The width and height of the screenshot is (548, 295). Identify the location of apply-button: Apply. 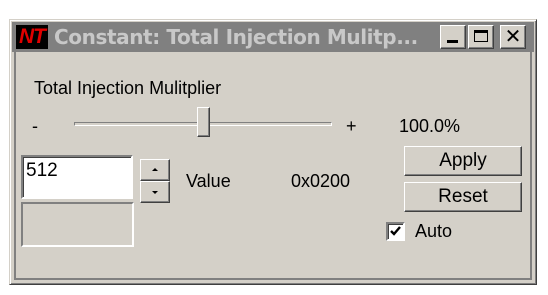
(463, 161).